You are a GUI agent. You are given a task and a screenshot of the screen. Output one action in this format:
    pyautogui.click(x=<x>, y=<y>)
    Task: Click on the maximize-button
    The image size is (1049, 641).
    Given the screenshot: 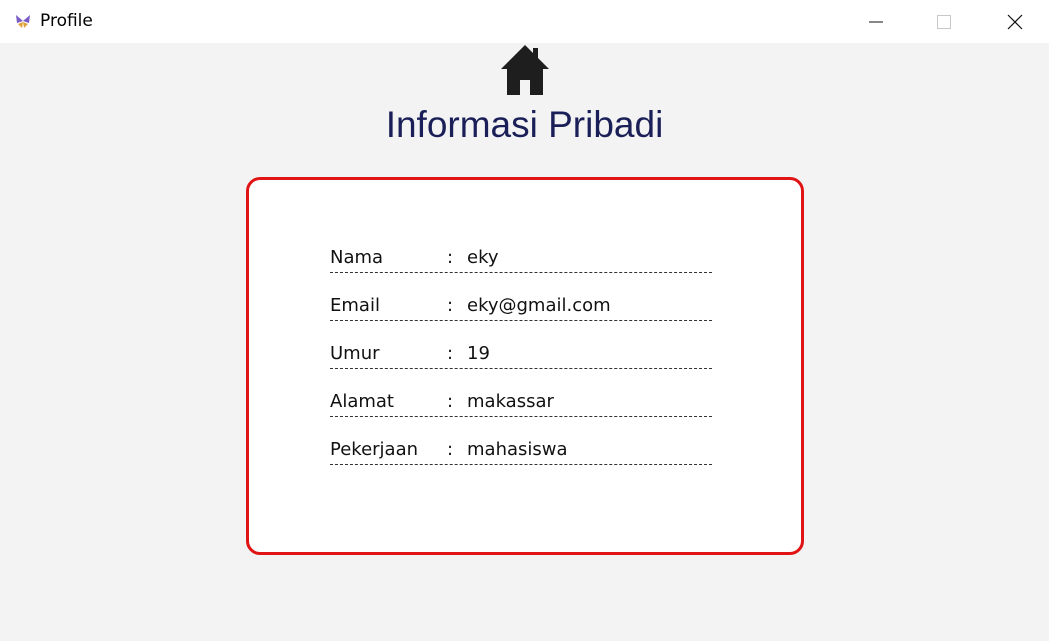 What is the action you would take?
    pyautogui.click(x=944, y=21)
    